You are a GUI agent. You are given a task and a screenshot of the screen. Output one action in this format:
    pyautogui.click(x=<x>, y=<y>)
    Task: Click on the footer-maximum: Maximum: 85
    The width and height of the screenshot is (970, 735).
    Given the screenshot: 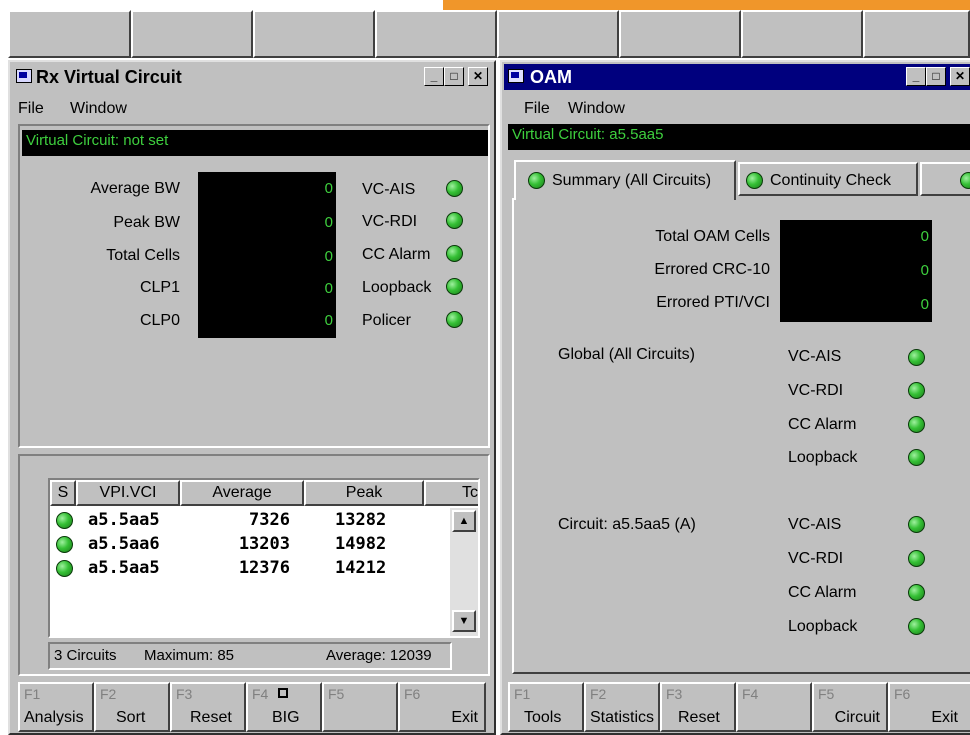 What is the action you would take?
    pyautogui.click(x=189, y=655)
    